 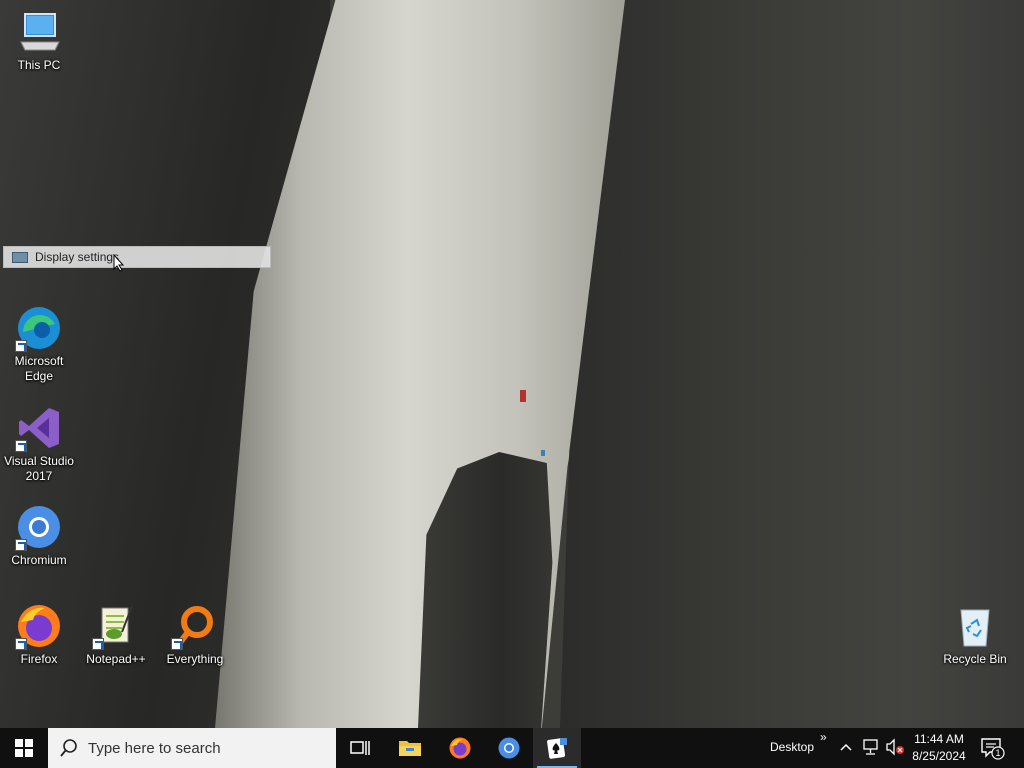 What do you see at coordinates (39, 32) in the screenshot?
I see `computer-icon` at bounding box center [39, 32].